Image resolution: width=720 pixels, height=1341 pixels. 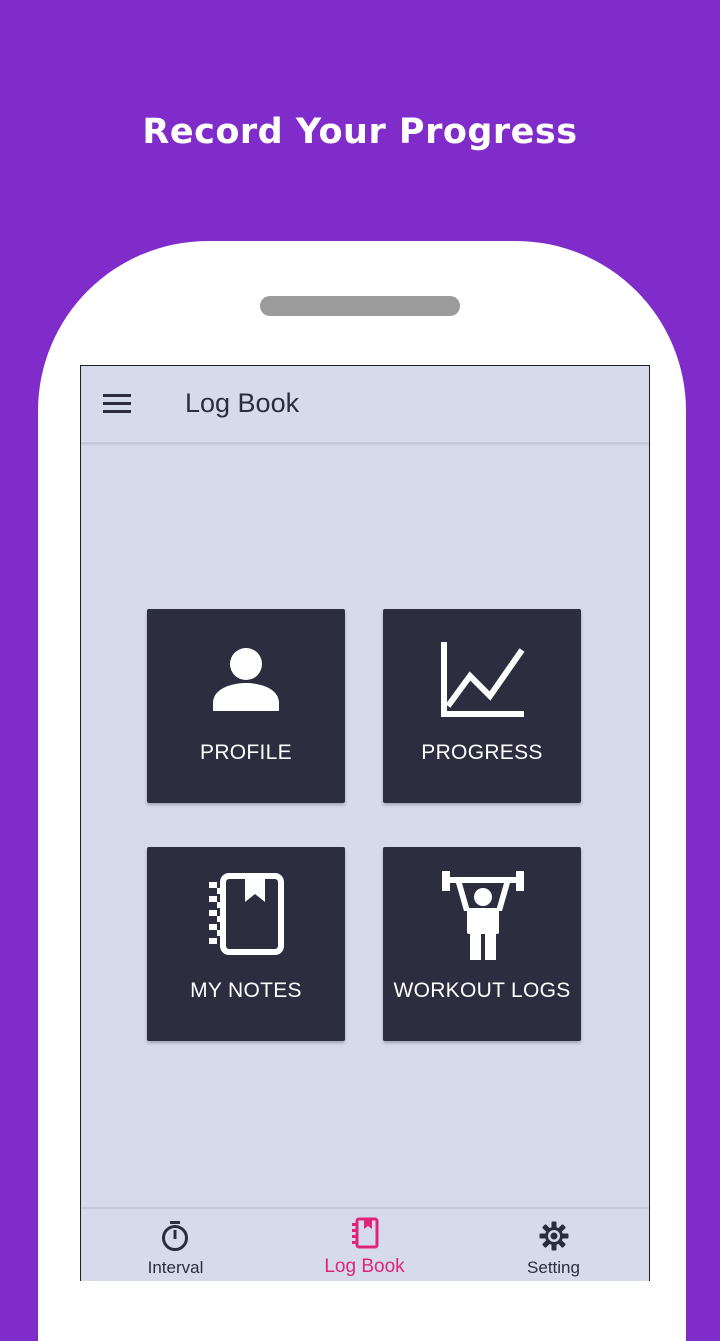 I want to click on page-title: Log Book, so click(x=242, y=403).